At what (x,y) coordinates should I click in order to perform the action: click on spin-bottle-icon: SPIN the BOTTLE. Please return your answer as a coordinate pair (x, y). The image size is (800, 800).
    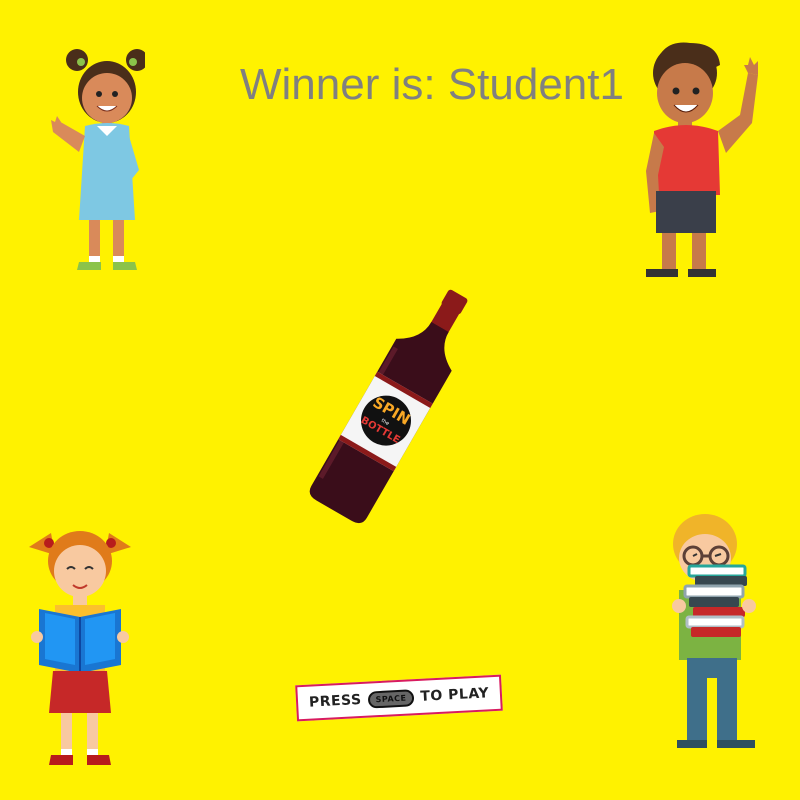
    Looking at the image, I should click on (395, 405).